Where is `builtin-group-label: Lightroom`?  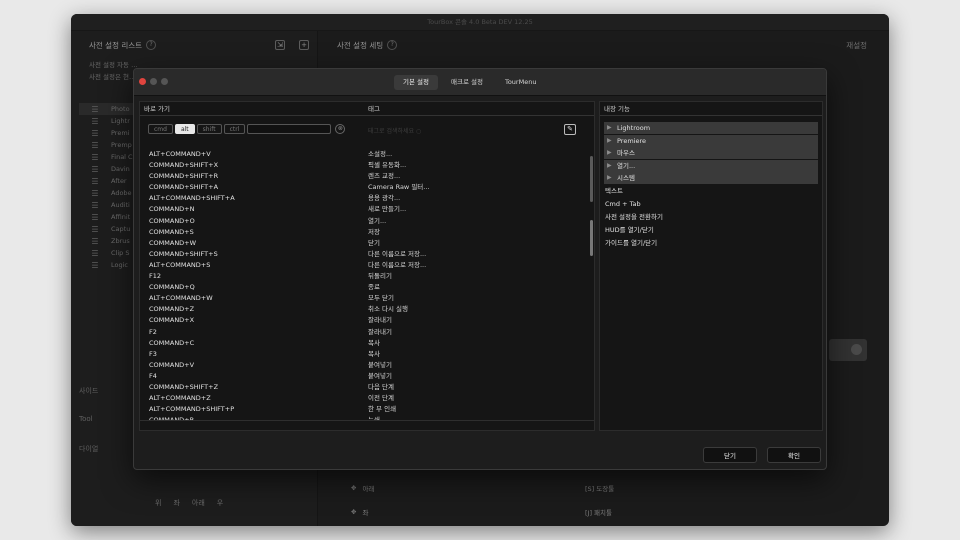
builtin-group-label: Lightroom is located at coordinates (634, 128).